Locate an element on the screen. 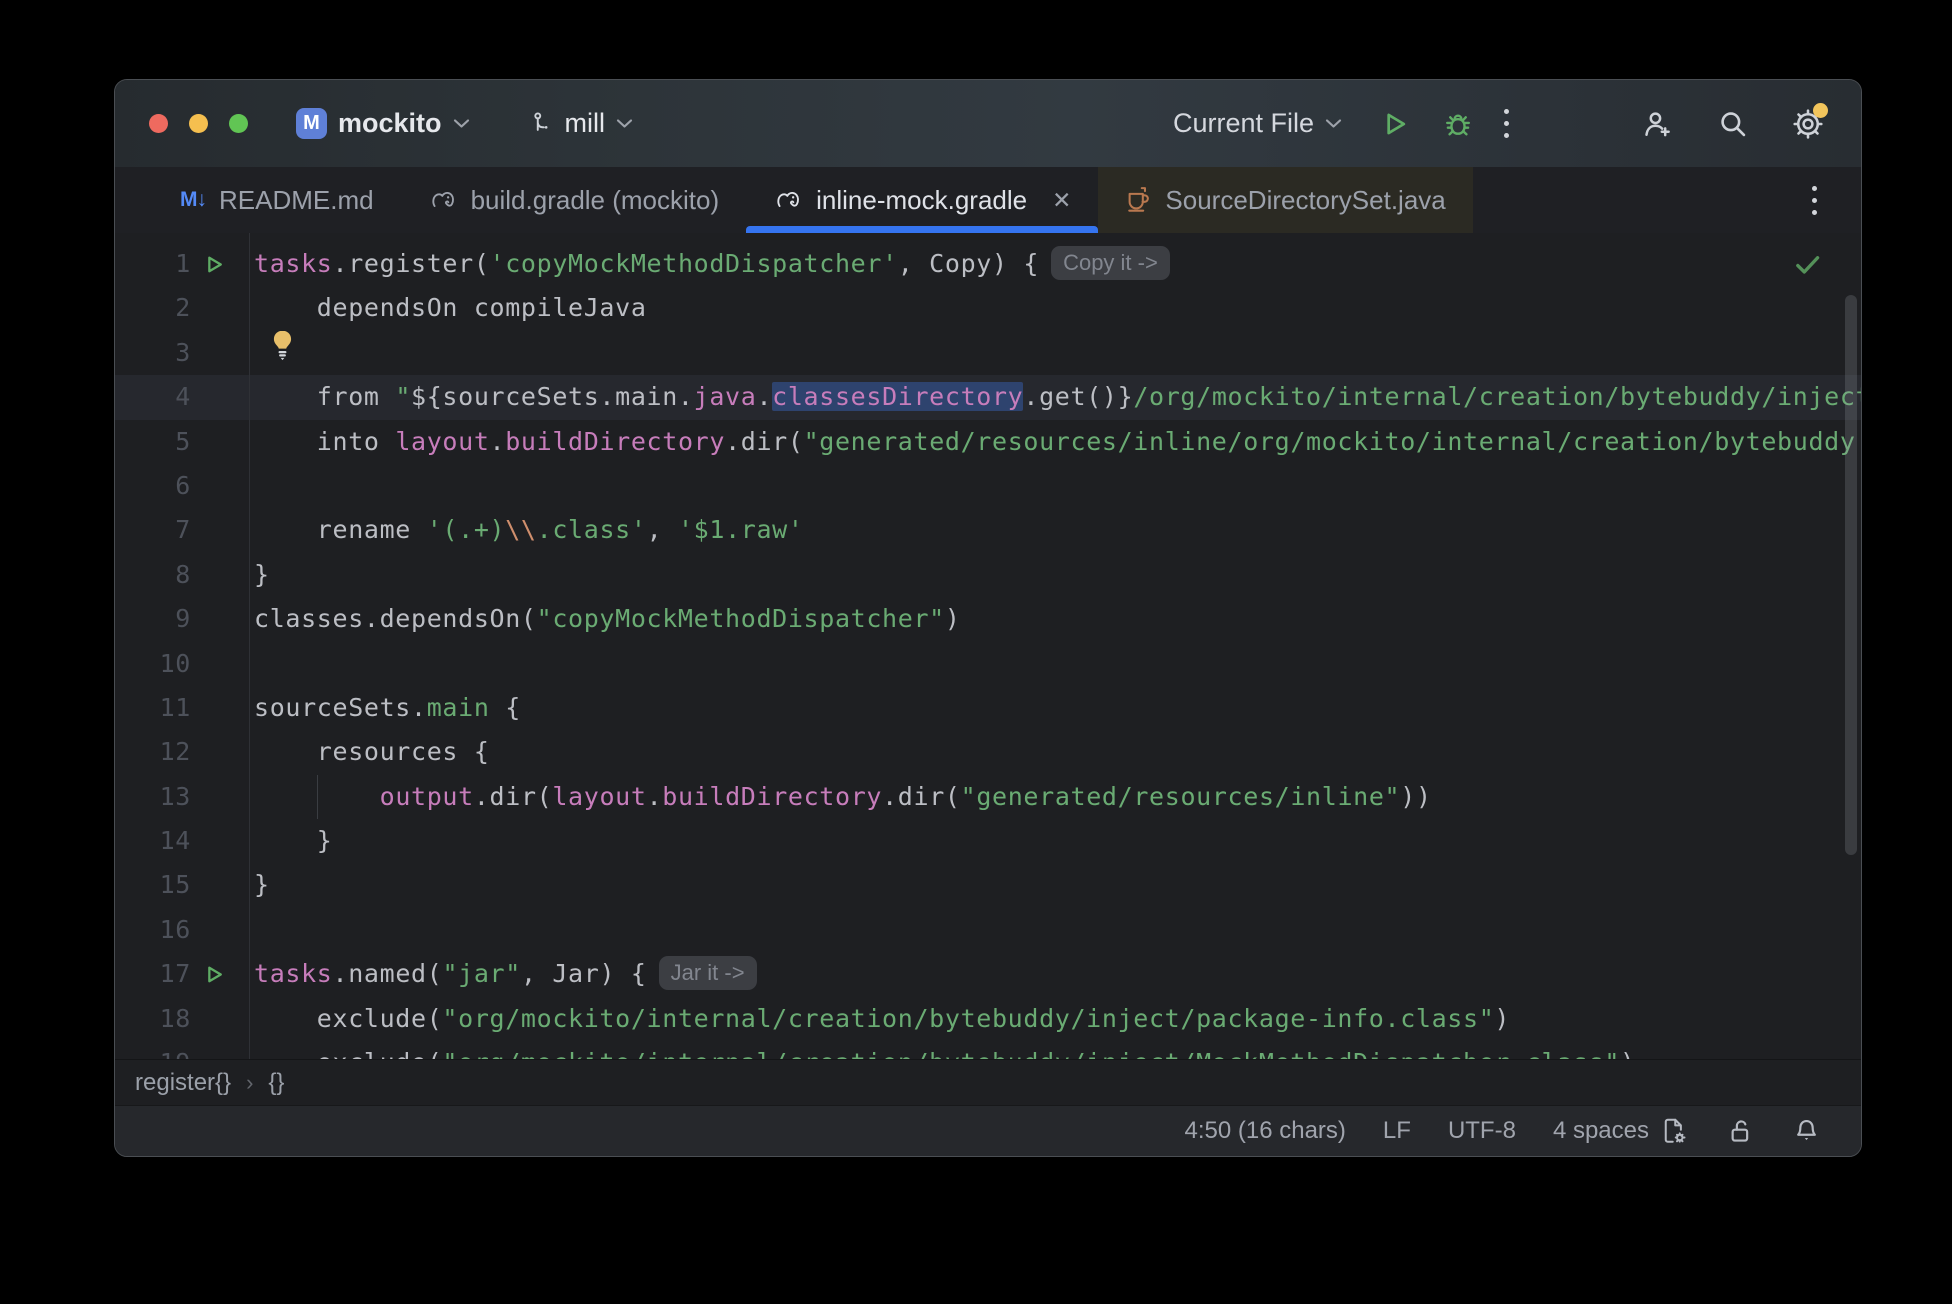 The height and width of the screenshot is (1304, 1952). more-actions-button is located at coordinates (1506, 123).